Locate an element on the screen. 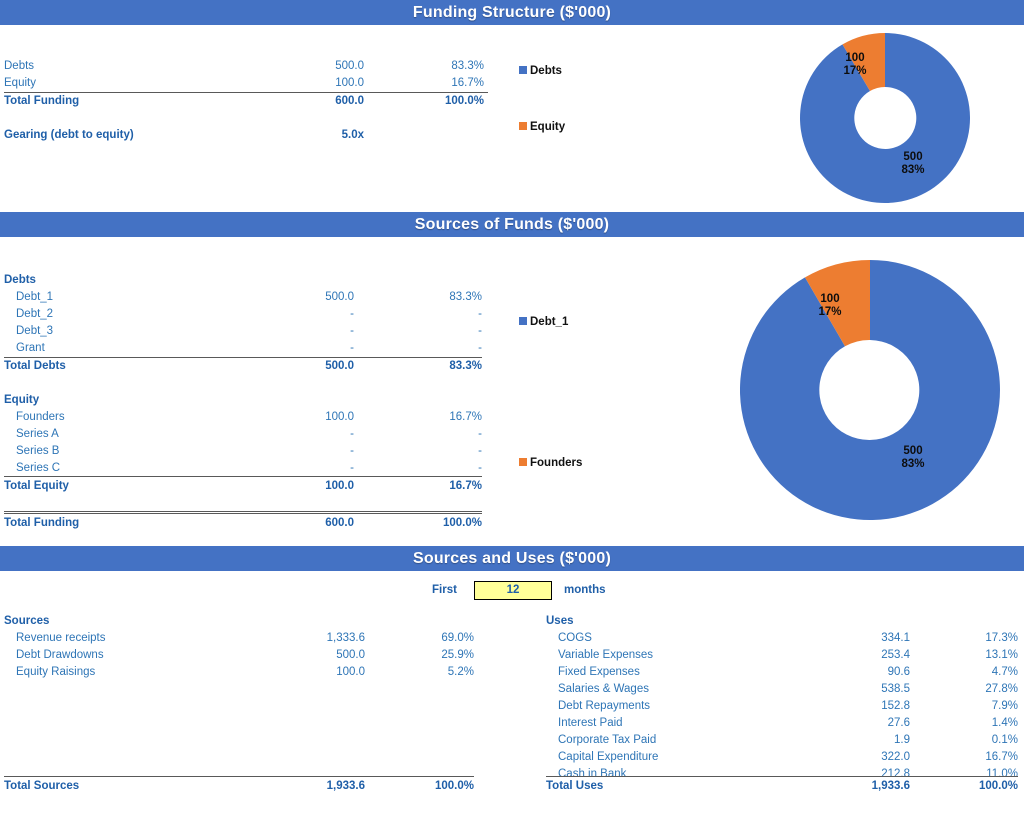 This screenshot has width=1024, height=818. row-label: Salaries & Wages is located at coordinates (603, 689).